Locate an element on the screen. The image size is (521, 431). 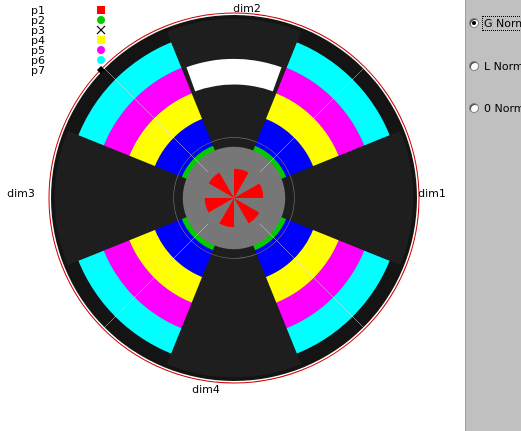
axis-label-dim1: dim1 is located at coordinates (432, 193).